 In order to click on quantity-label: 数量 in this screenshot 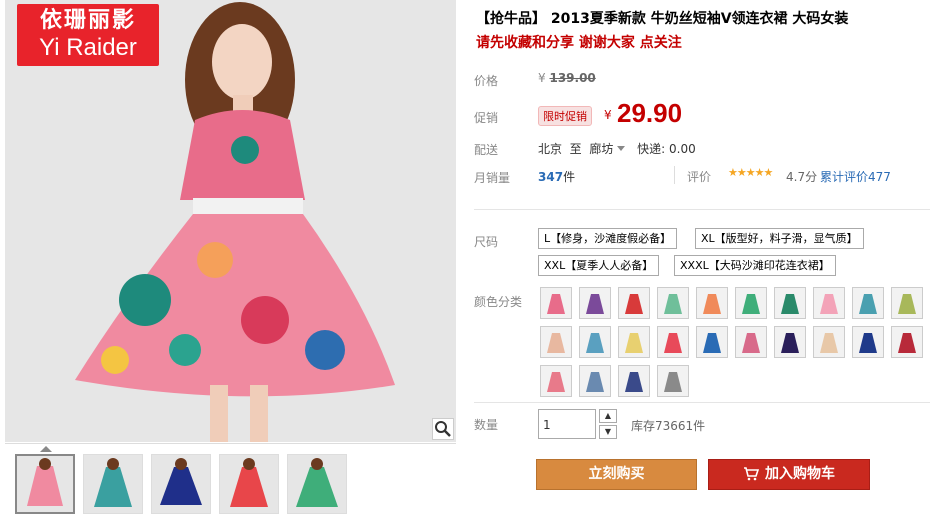, I will do `click(486, 425)`.